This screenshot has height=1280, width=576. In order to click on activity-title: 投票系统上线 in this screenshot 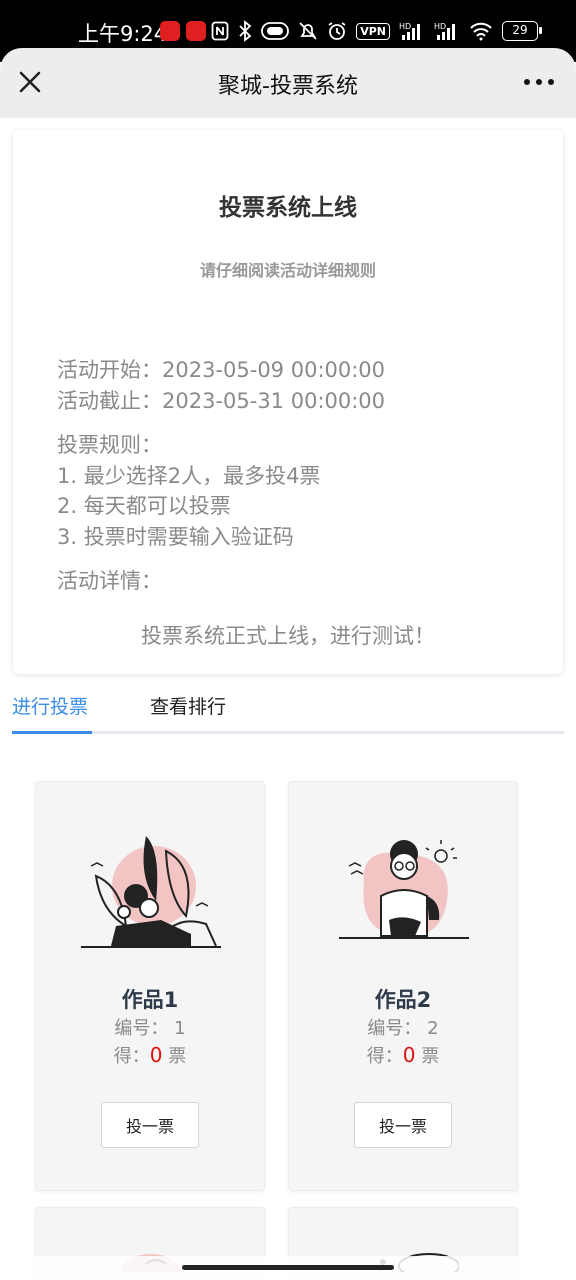, I will do `click(288, 208)`.